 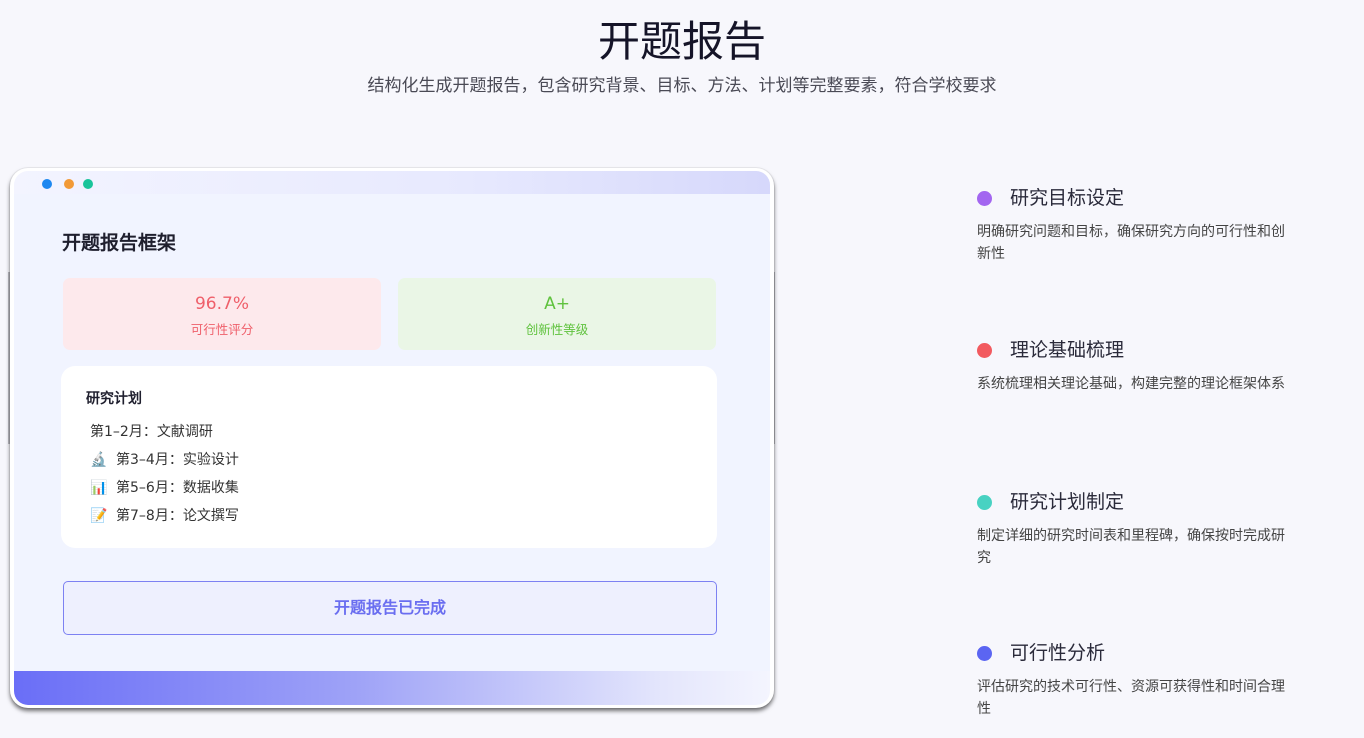 What do you see at coordinates (1131, 698) in the screenshot?
I see `feature-description: 评估研究的技术可行性、资源可获得性和时间合理性` at bounding box center [1131, 698].